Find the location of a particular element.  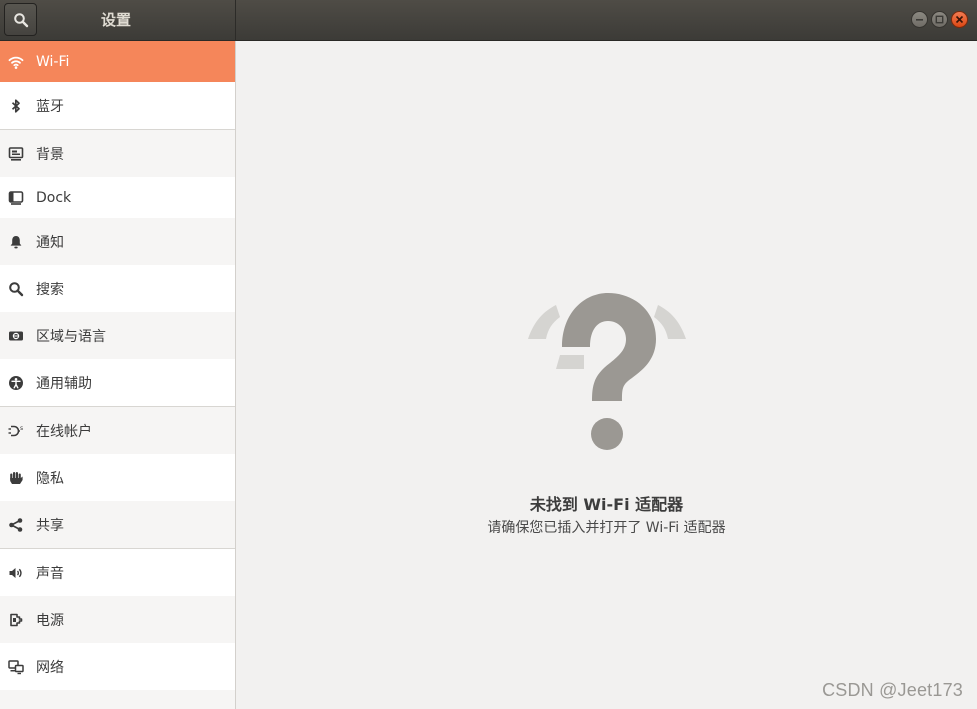

minimize-icon is located at coordinates (919, 20).